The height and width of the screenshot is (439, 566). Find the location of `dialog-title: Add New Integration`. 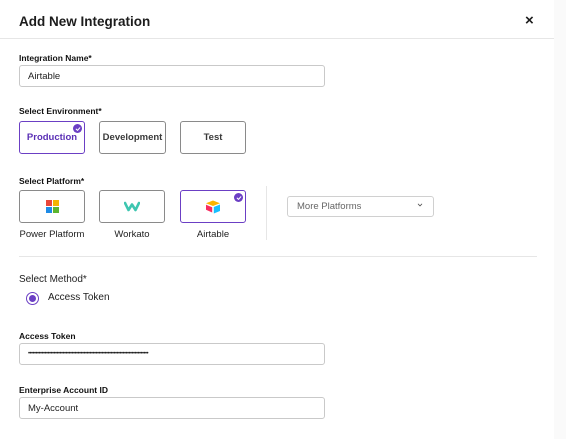

dialog-title: Add New Integration is located at coordinates (85, 21).